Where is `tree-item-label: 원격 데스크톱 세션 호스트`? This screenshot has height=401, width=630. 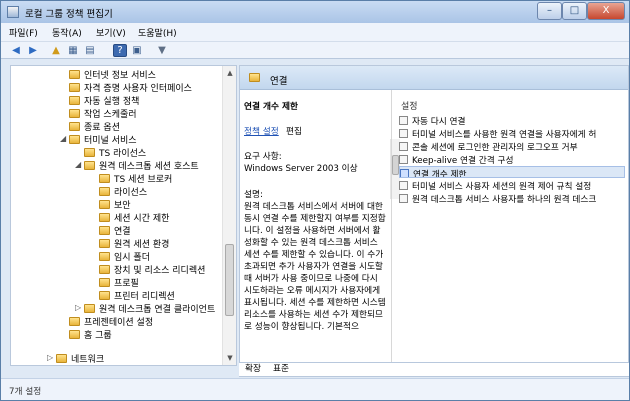 tree-item-label: 원격 데스크톱 세션 호스트 is located at coordinates (149, 167).